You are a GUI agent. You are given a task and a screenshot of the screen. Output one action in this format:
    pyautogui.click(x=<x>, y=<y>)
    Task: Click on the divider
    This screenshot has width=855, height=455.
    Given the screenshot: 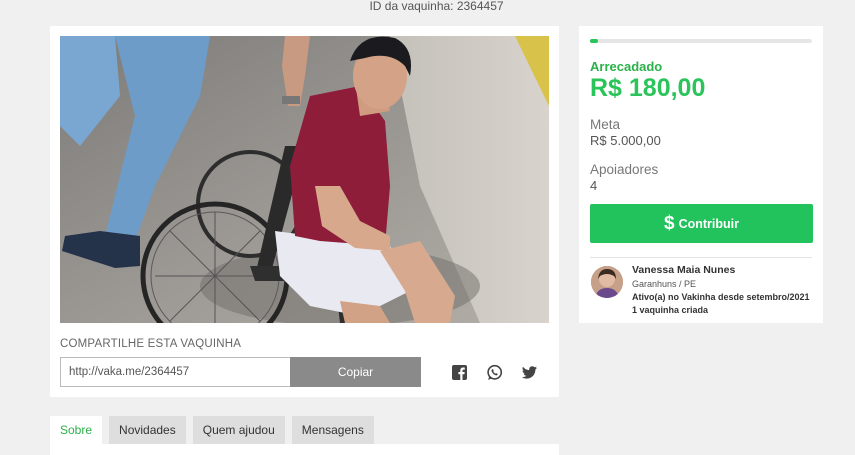 What is the action you would take?
    pyautogui.click(x=701, y=257)
    